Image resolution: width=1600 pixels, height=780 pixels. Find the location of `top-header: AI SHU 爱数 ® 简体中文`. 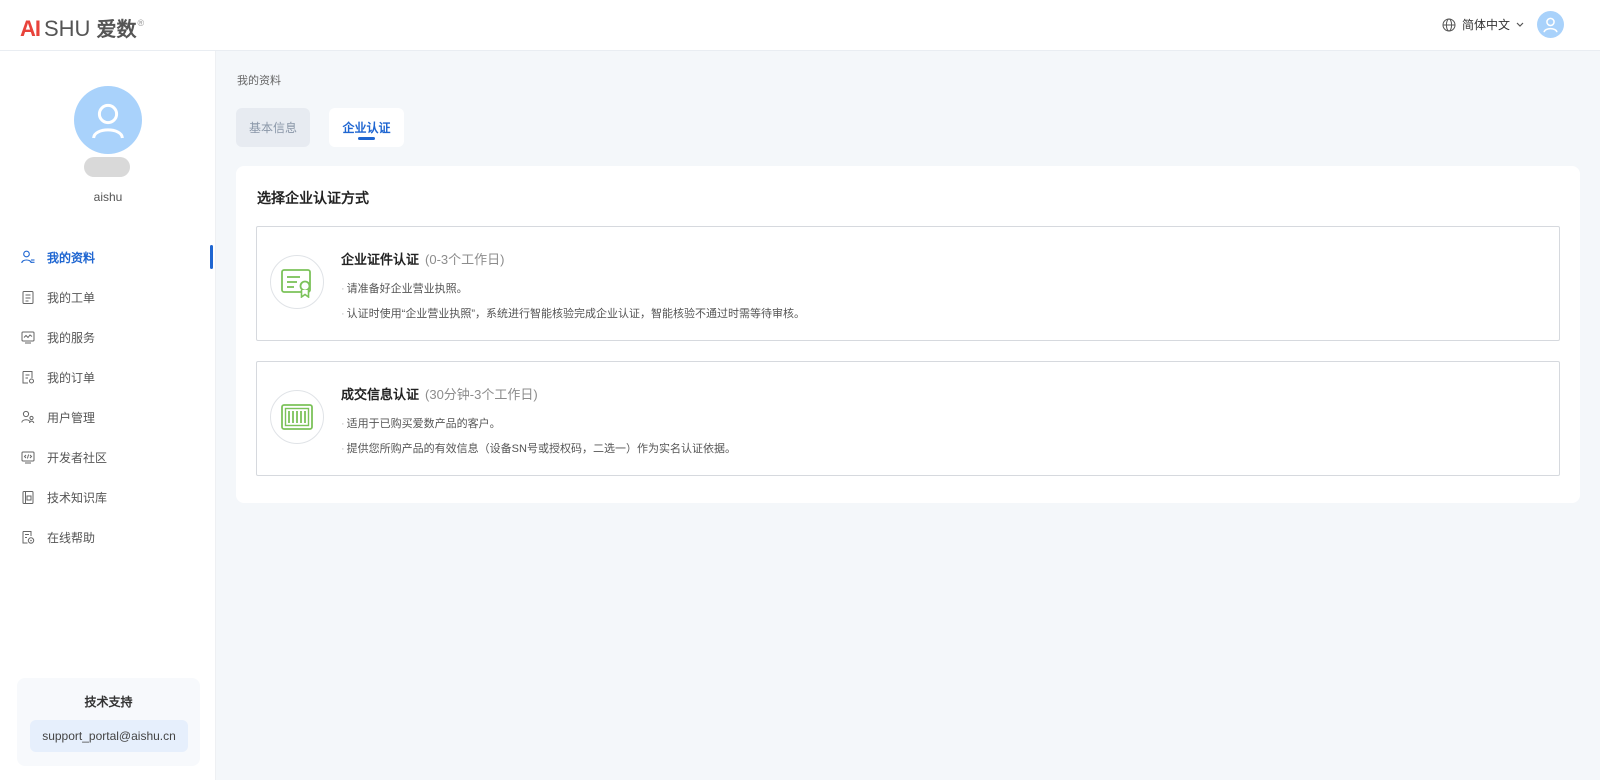

top-header: AI SHU 爱数 ® 简体中文 is located at coordinates (800, 25).